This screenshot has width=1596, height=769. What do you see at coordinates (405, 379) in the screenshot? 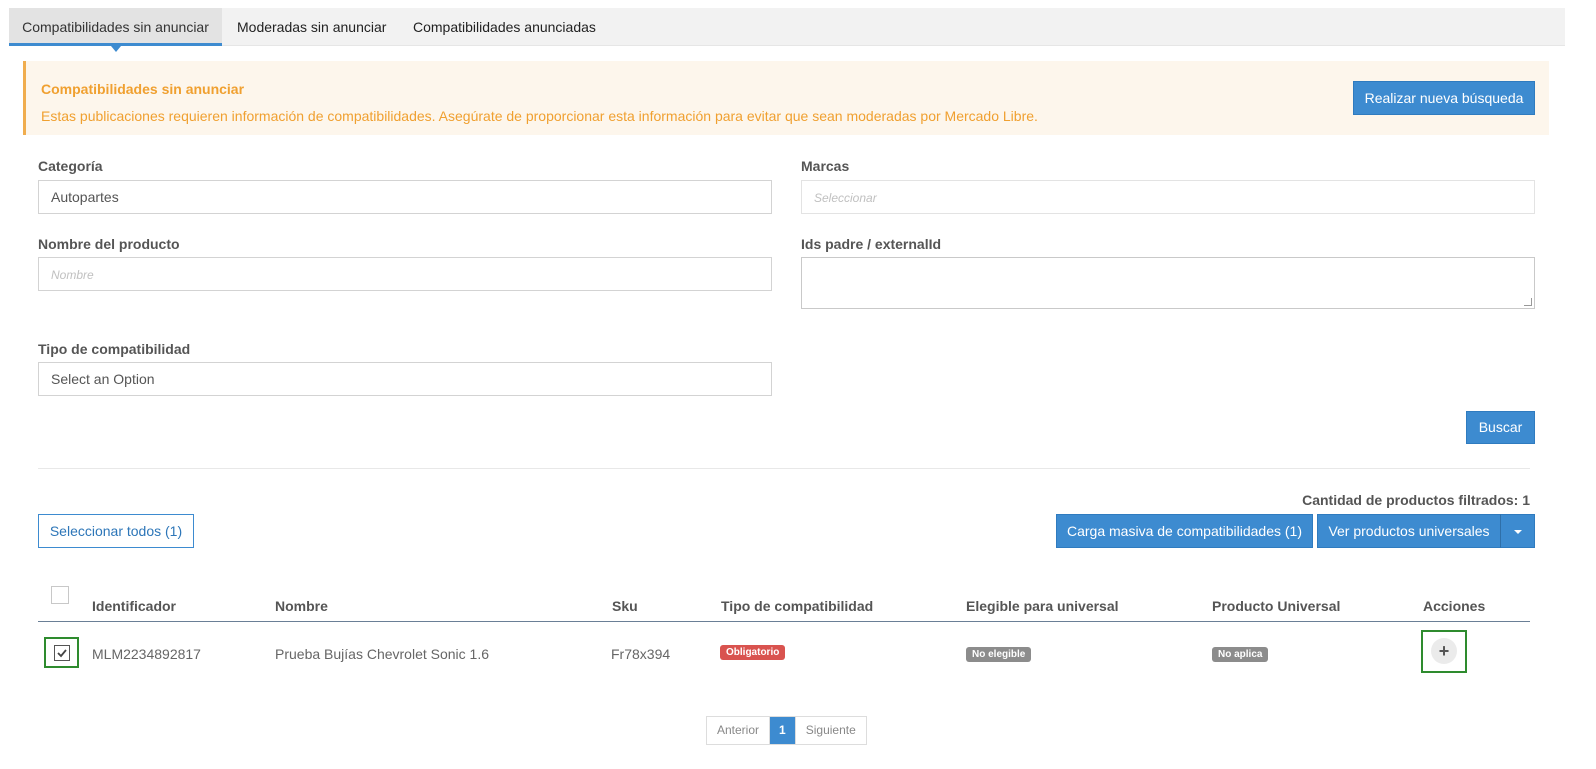
I see `tipo-select: Select an Option` at bounding box center [405, 379].